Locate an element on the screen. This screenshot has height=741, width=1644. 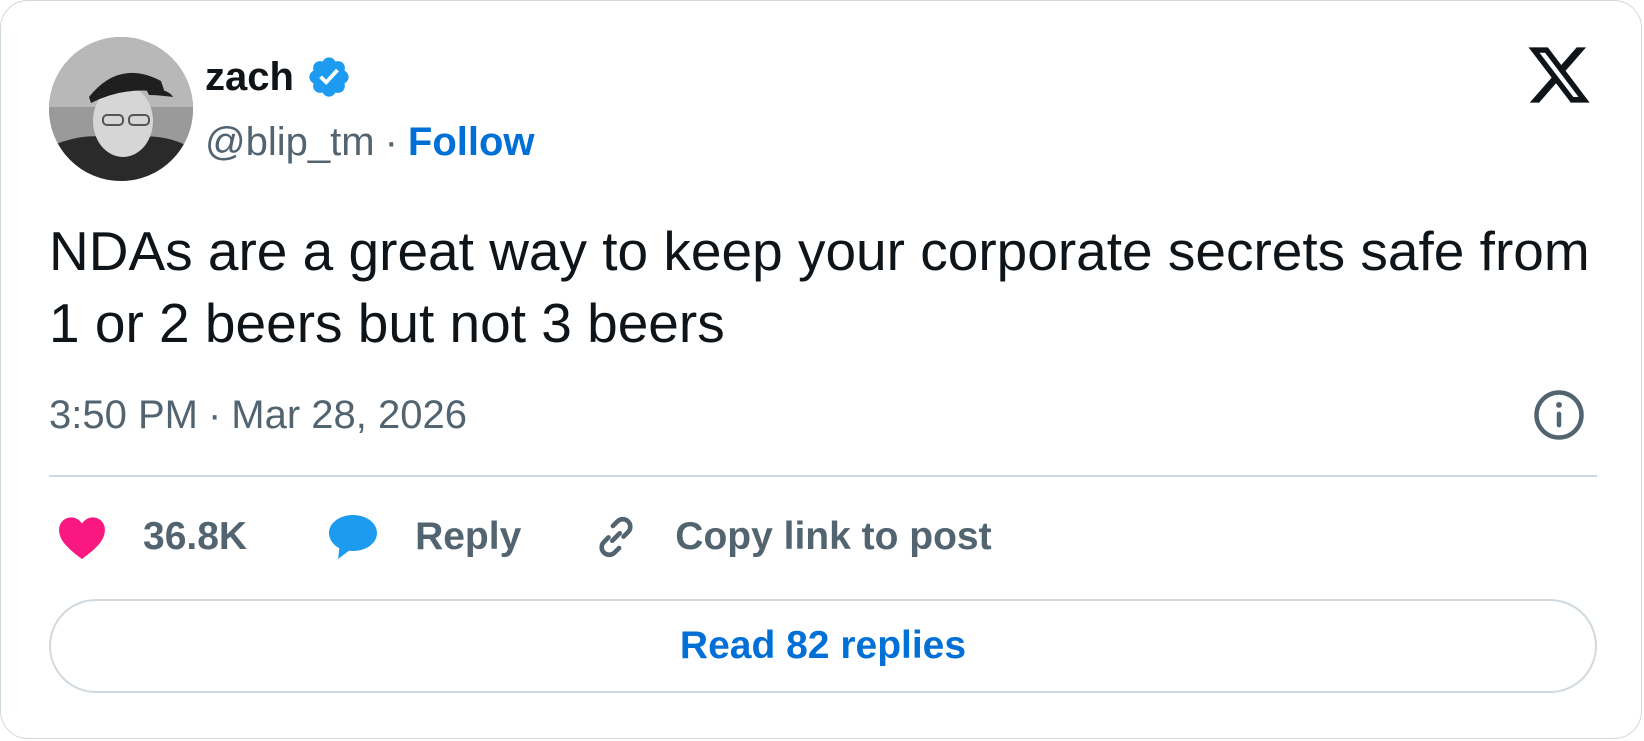
author-handle: @blip_tm is located at coordinates (290, 142).